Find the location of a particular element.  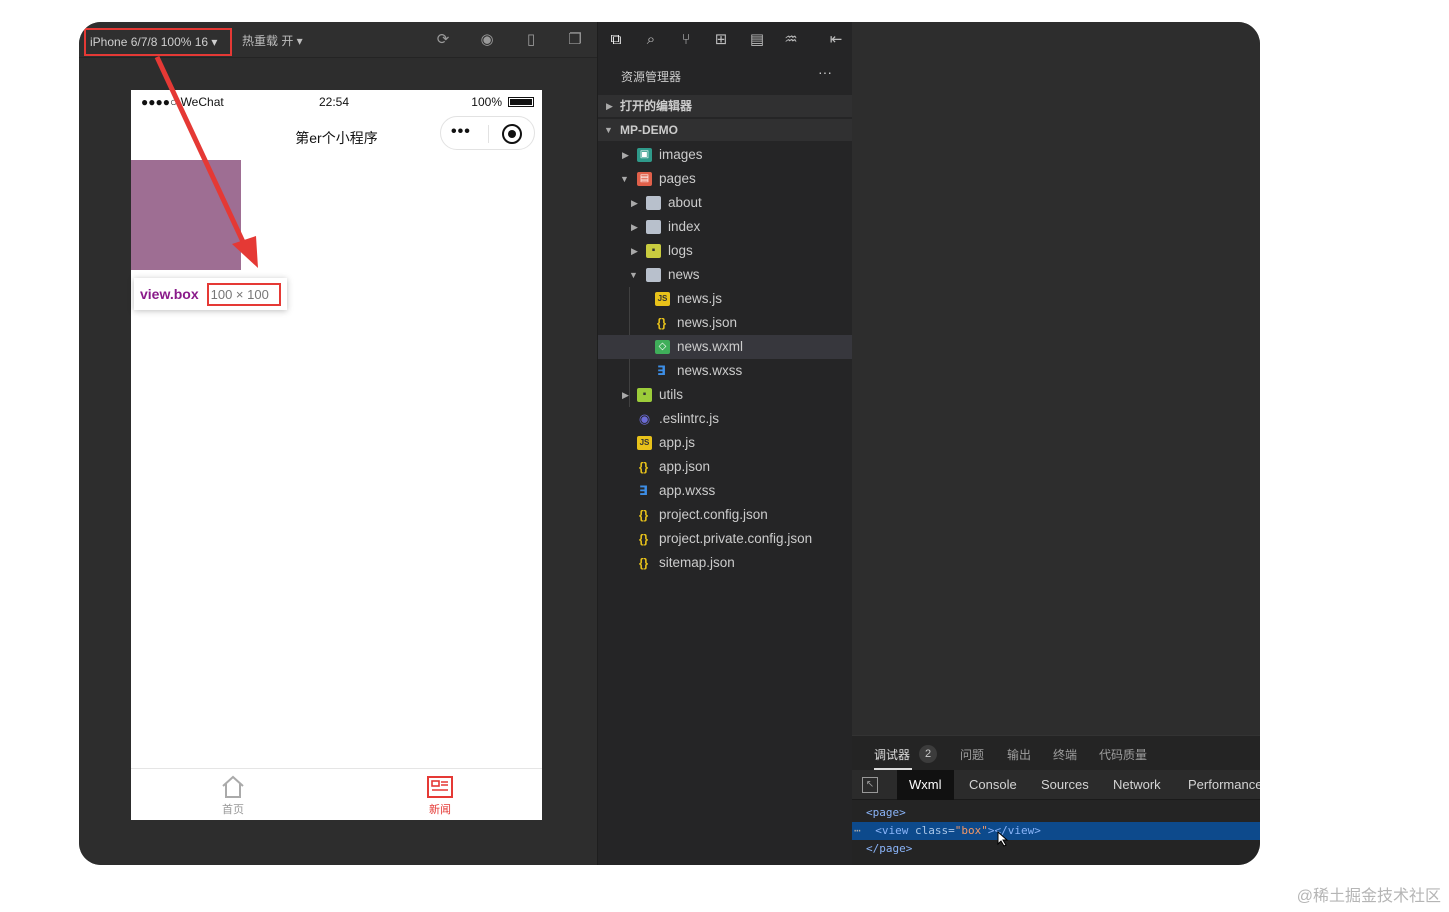

hot-reload-toggle: 热重载 开 ▾ is located at coordinates (272, 40).